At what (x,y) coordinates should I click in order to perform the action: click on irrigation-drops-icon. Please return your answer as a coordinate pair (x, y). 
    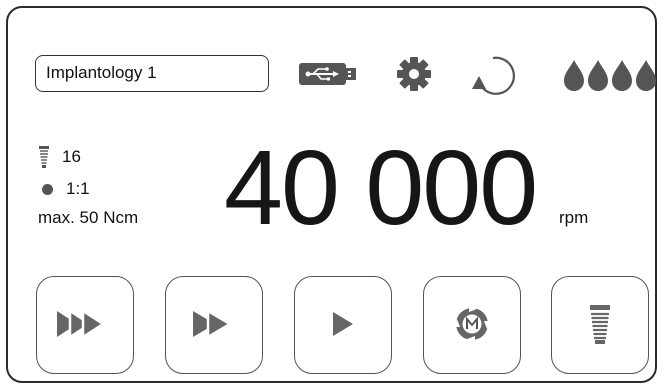
    Looking at the image, I should click on (613, 76).